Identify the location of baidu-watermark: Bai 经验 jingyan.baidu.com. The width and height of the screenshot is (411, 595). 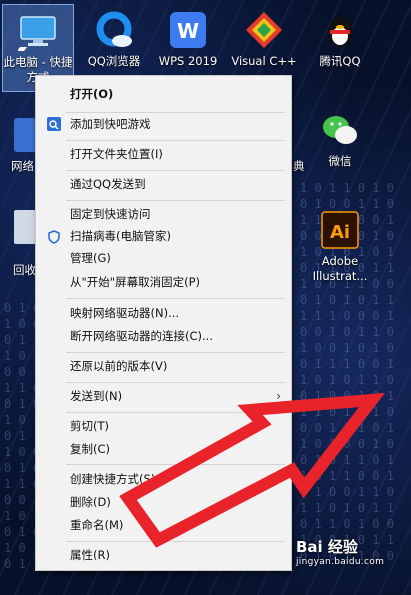
(340, 551).